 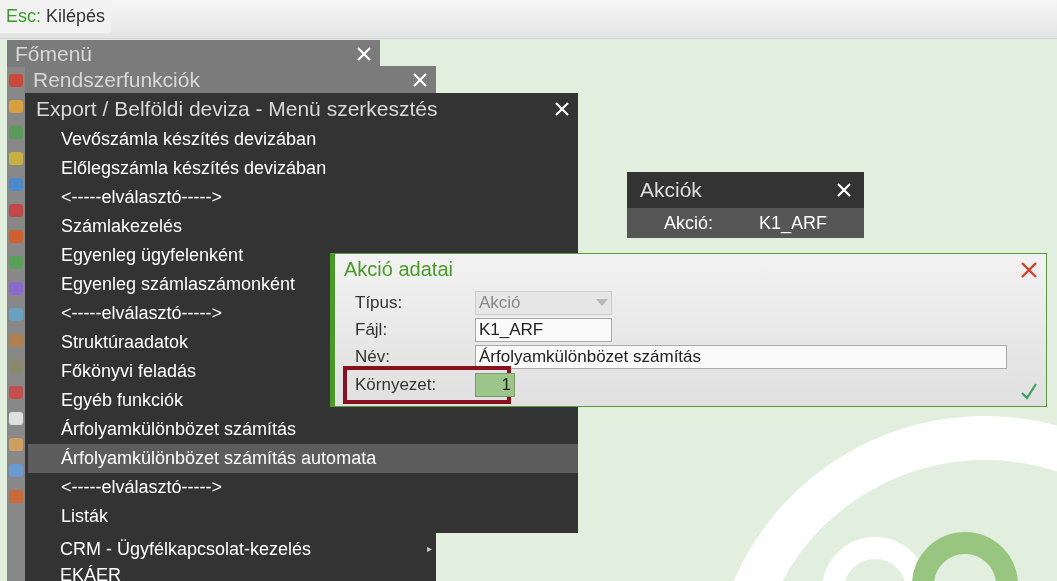 What do you see at coordinates (303, 429) in the screenshot?
I see `menu-item: Árfolyamkülönbözet számítás` at bounding box center [303, 429].